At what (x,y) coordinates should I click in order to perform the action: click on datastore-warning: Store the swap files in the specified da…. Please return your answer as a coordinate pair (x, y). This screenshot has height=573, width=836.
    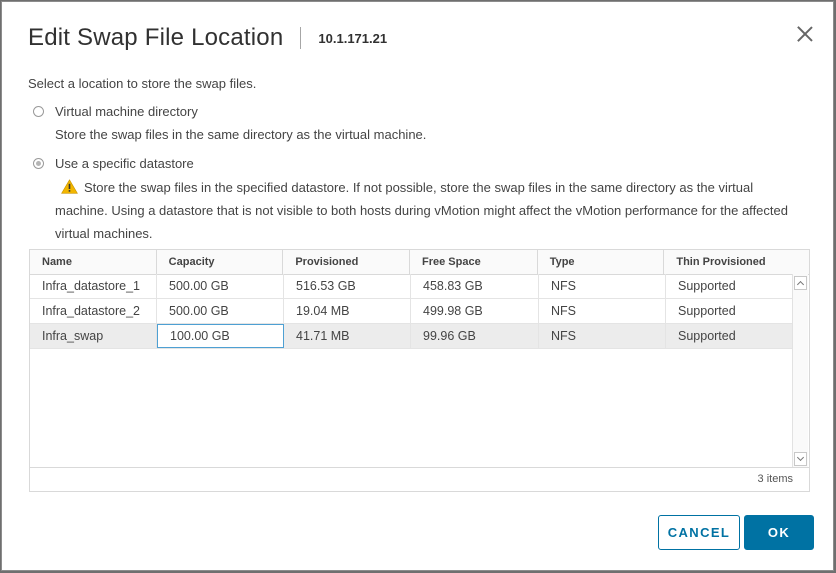
    Looking at the image, I should click on (427, 210).